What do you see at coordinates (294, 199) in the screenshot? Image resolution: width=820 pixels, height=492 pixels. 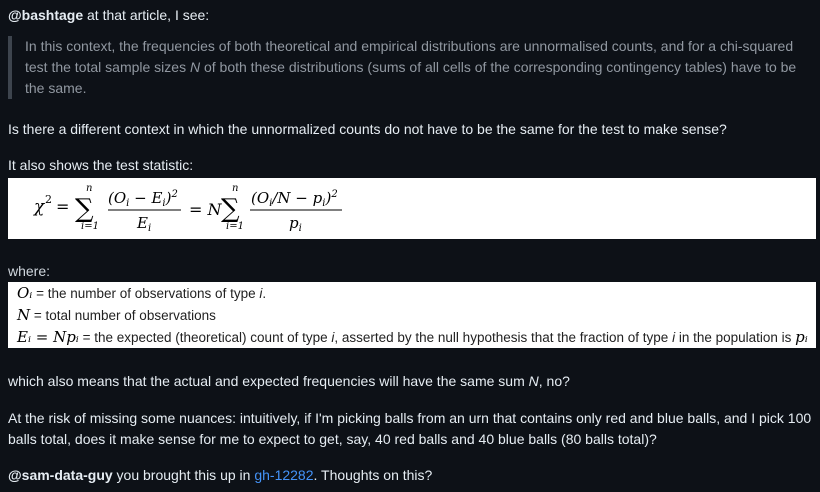 I see `num2: (Oi/N − pi)2` at bounding box center [294, 199].